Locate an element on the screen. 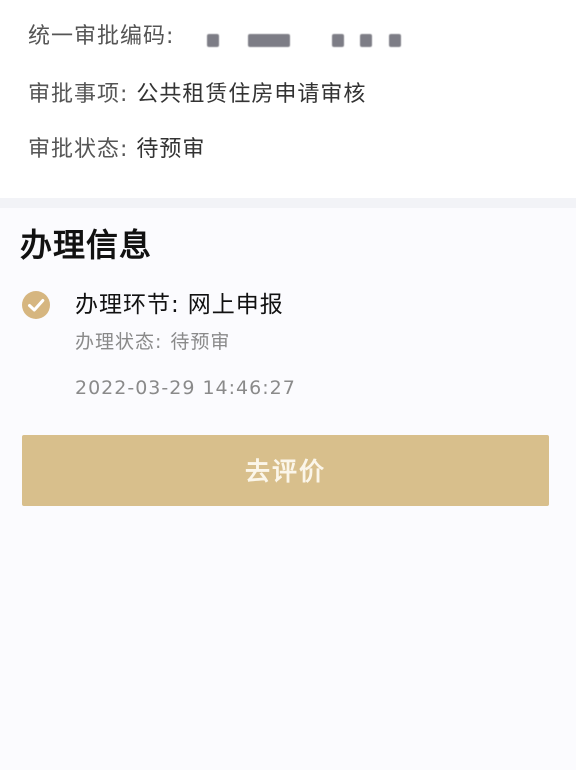 Image resolution: width=576 pixels, height=770 pixels. approval-code-label: 统一审批编码: is located at coordinates (101, 36).